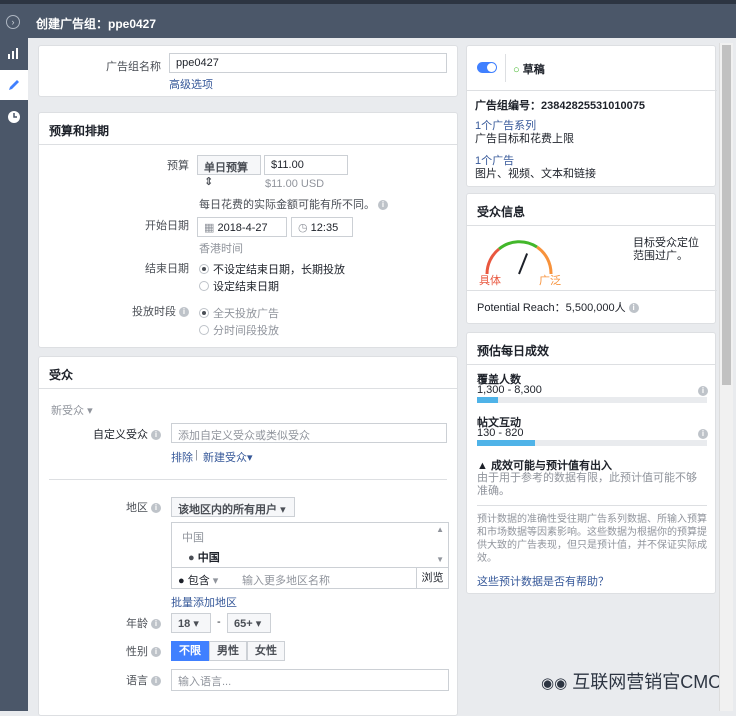 The width and height of the screenshot is (736, 716). What do you see at coordinates (587, 484) in the screenshot?
I see `warning-desc: 由于用于参考的数据有限，此预计值可能不够准确。` at bounding box center [587, 484].